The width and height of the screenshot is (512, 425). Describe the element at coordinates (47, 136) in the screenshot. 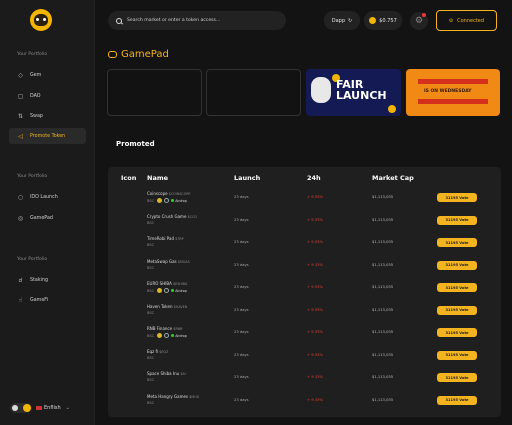

I see `sidebar-item-promote-token: ◁ Promote Token` at that location.